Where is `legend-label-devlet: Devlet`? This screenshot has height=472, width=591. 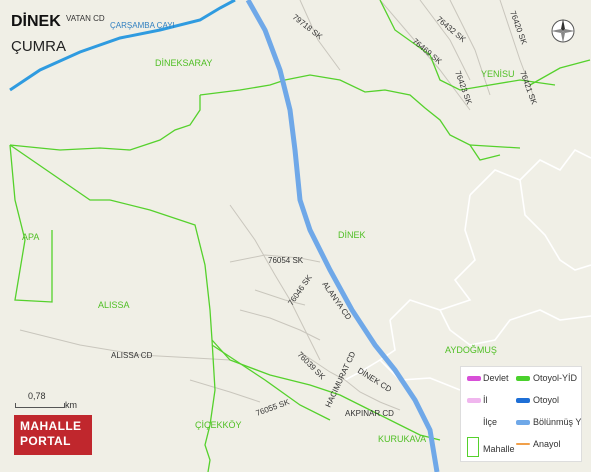 legend-label-devlet: Devlet is located at coordinates (496, 378).